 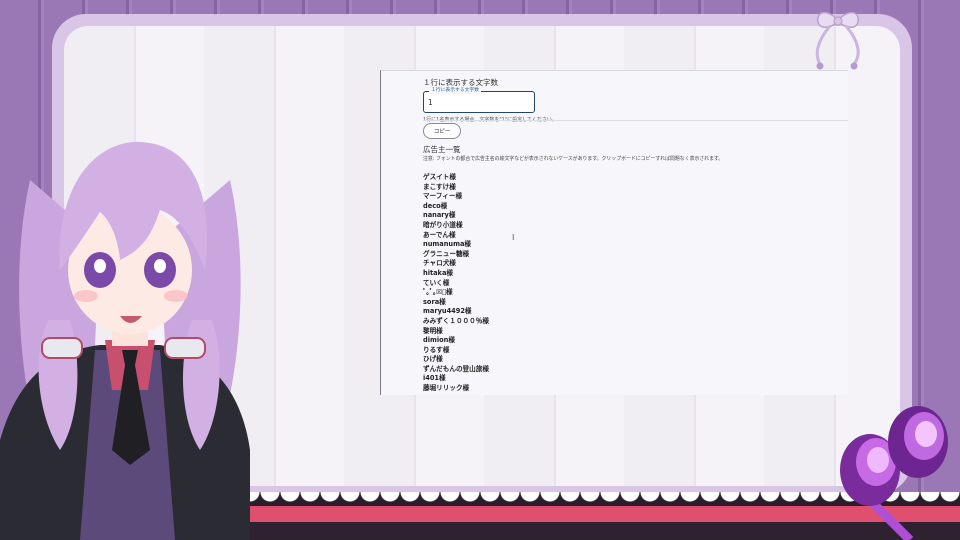 I want to click on sponsor-item: ていく様, so click(x=436, y=282).